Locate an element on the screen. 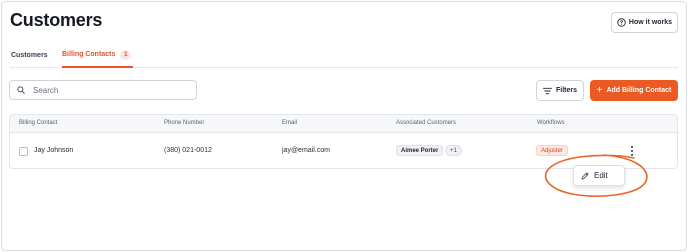  contact-email: jay@email.com is located at coordinates (306, 150).